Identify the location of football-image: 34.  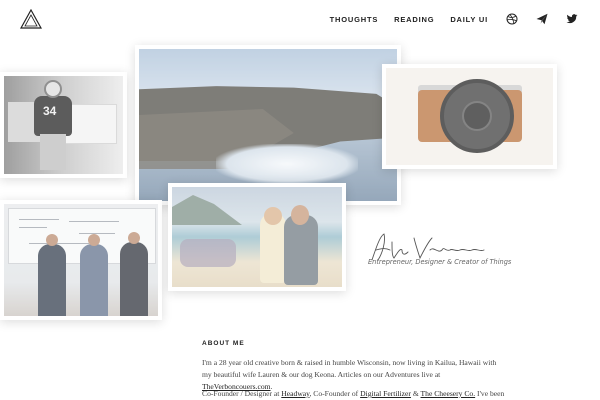
(63, 125).